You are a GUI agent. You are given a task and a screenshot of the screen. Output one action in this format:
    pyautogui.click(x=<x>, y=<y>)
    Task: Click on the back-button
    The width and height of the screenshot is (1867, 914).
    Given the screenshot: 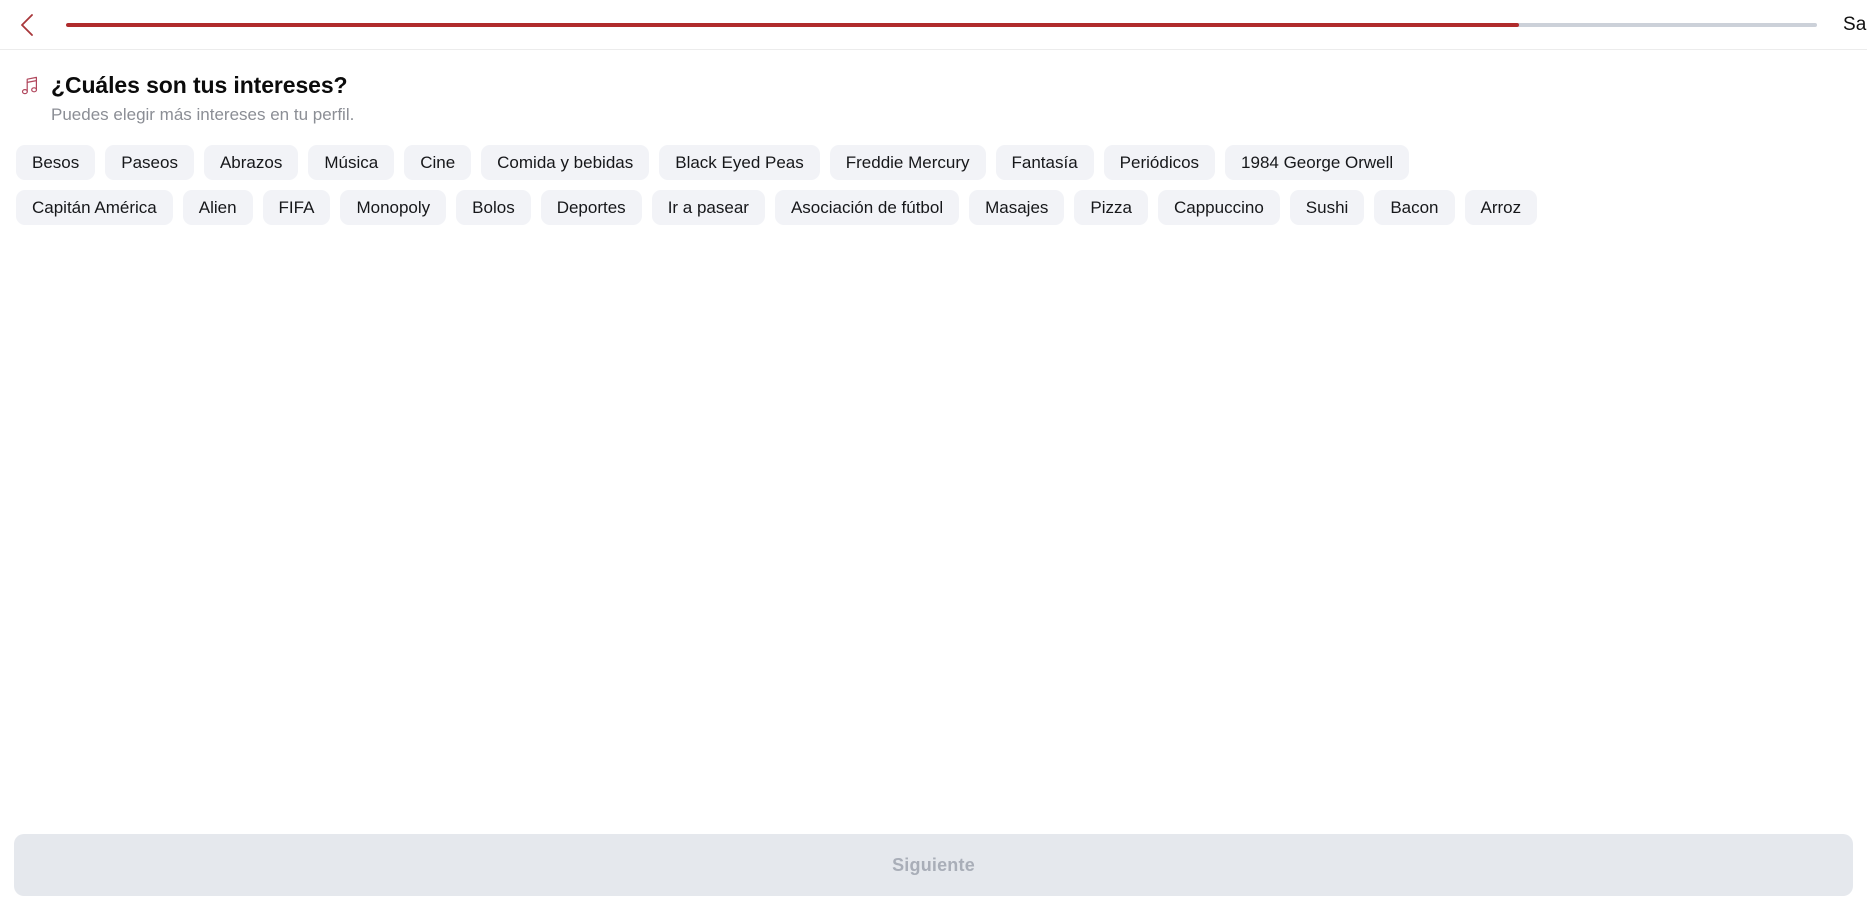 What is the action you would take?
    pyautogui.click(x=27, y=25)
    